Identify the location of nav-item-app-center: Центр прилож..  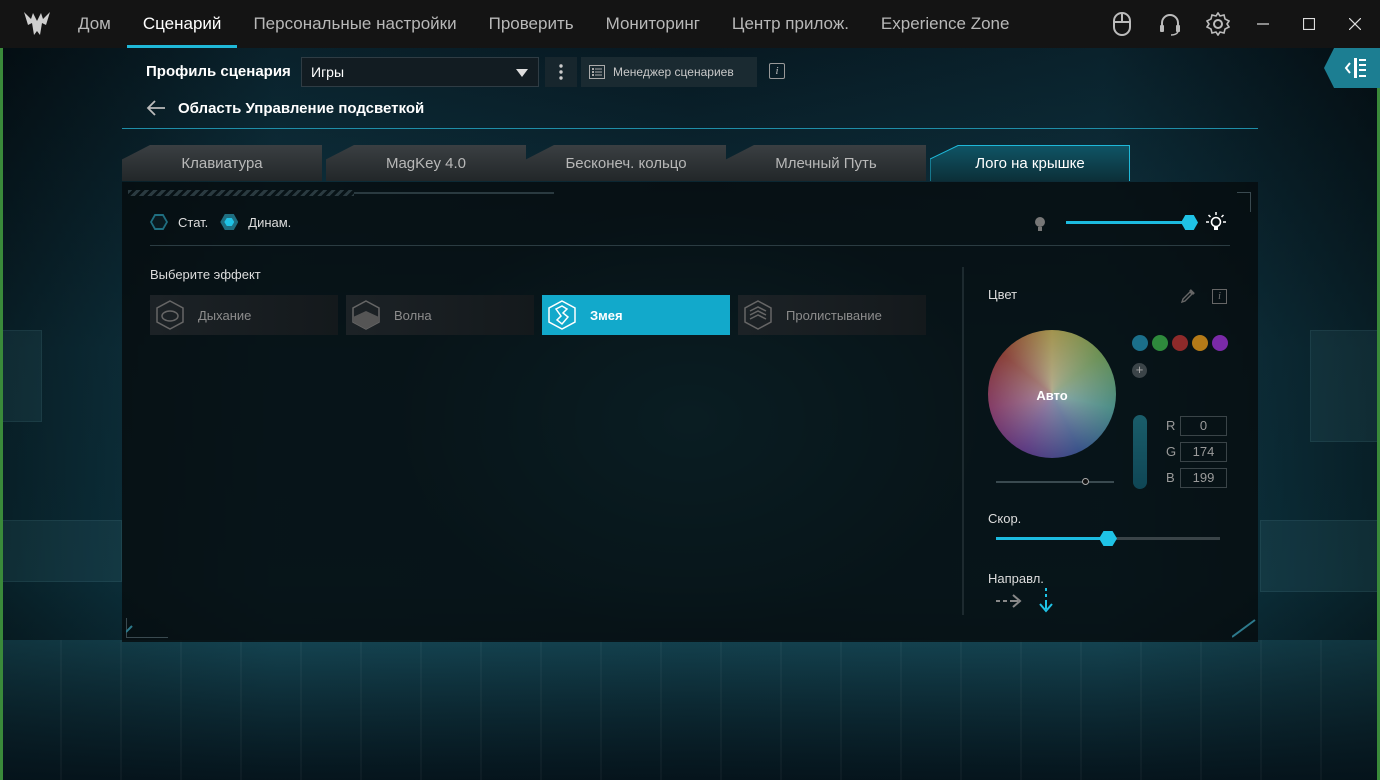
(790, 24).